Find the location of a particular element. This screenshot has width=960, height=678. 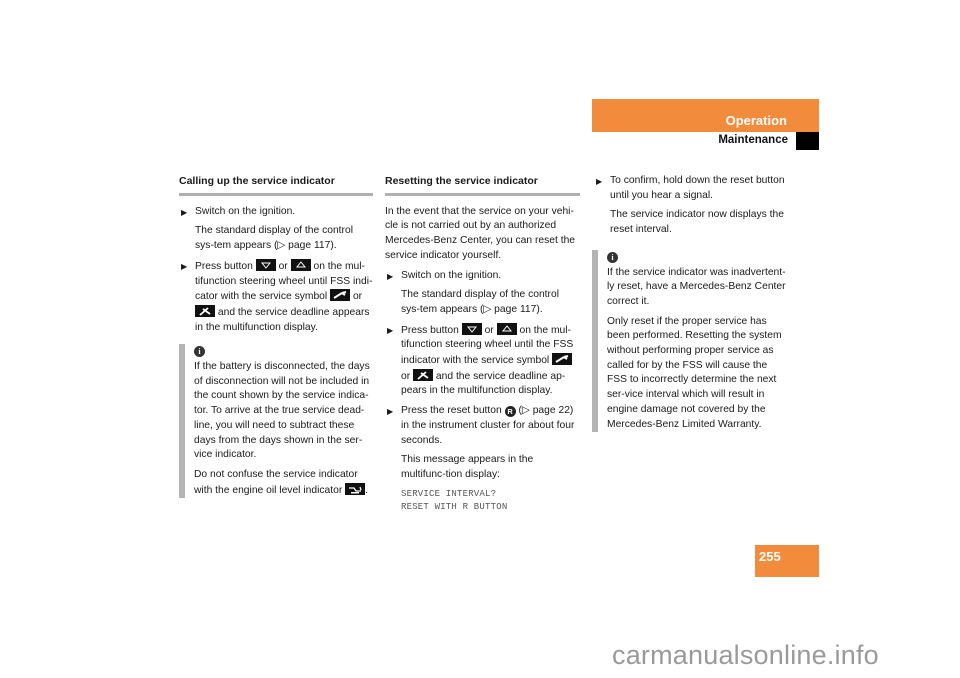

heading-resetting: Resetting the service indicator is located at coordinates (482, 185).